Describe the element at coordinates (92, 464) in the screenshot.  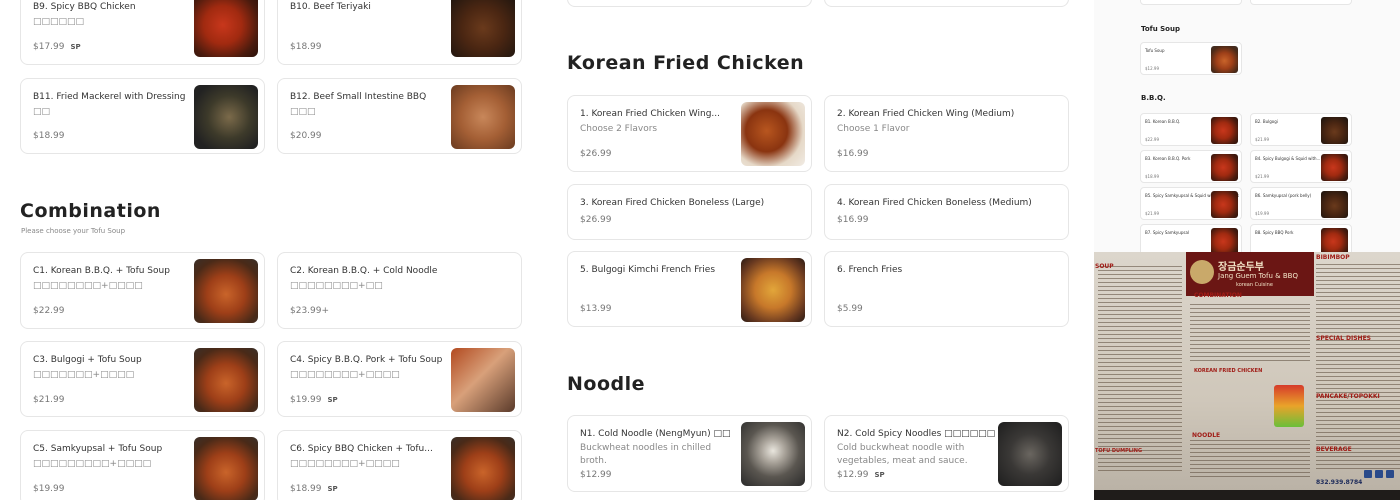
I see `item-subtitle: □□□□□□□□□+□□□□` at that location.